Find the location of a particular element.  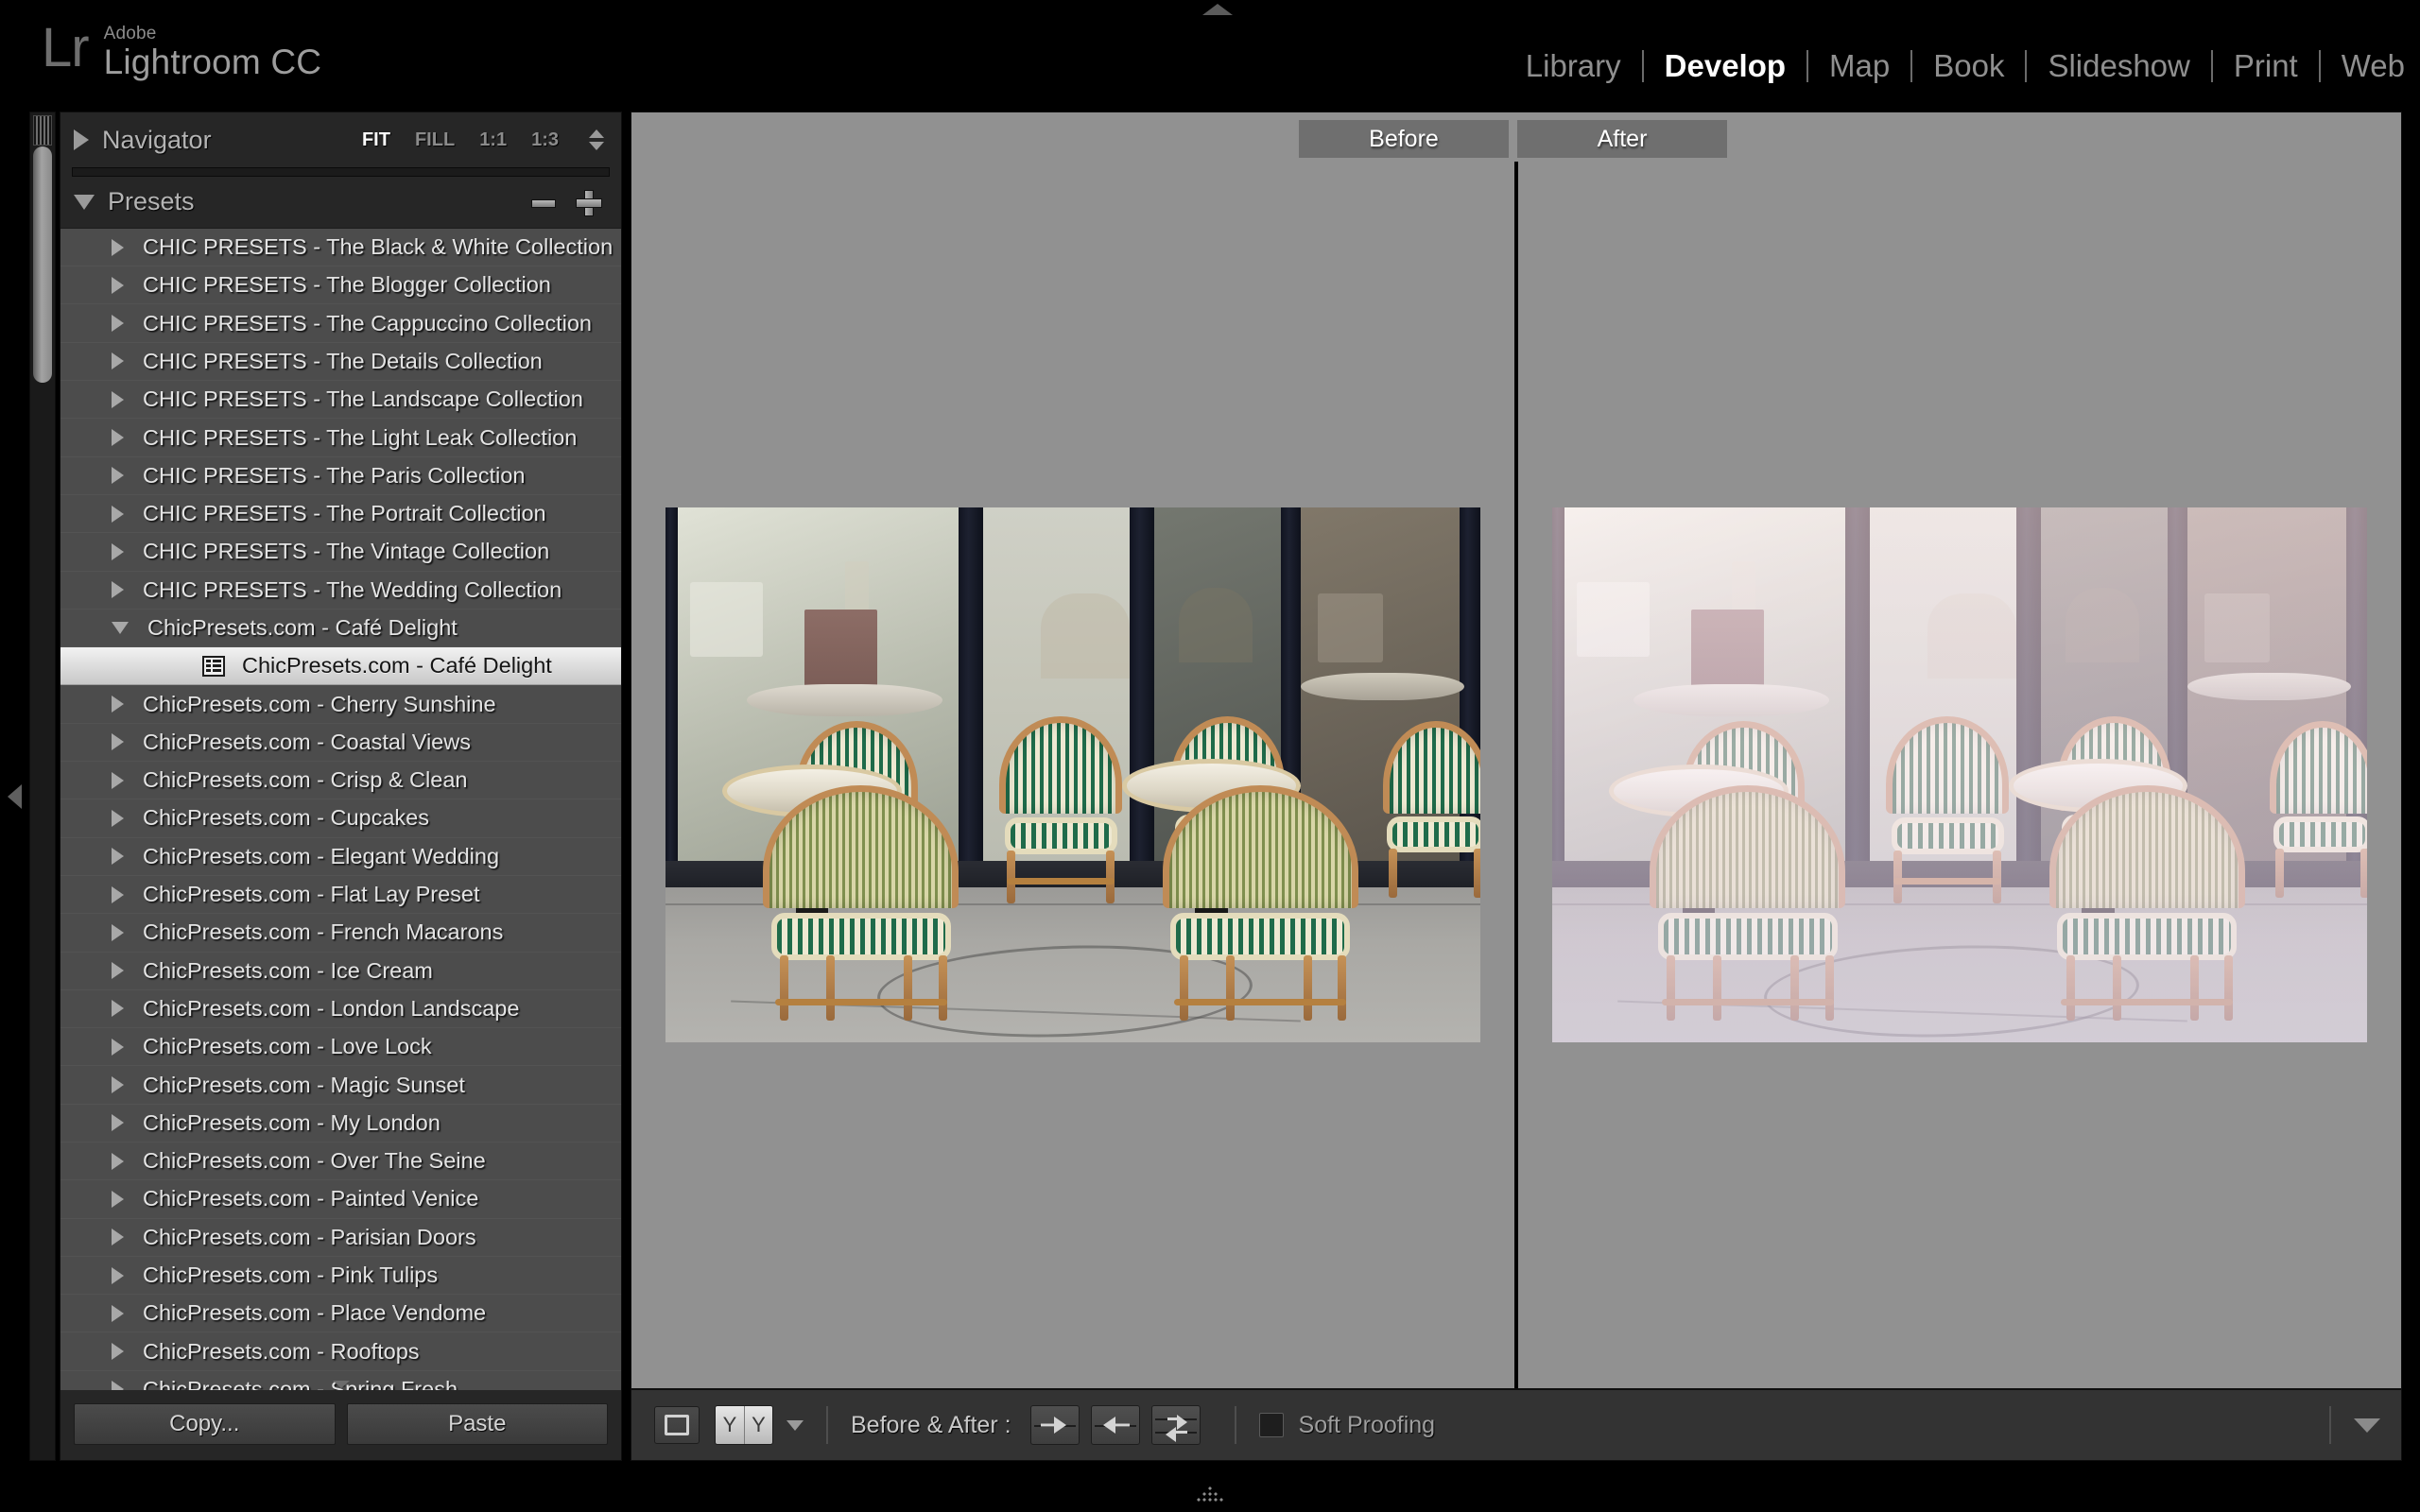

preset-group-row: ChicPresets.com - French Macarons is located at coordinates (341, 933).